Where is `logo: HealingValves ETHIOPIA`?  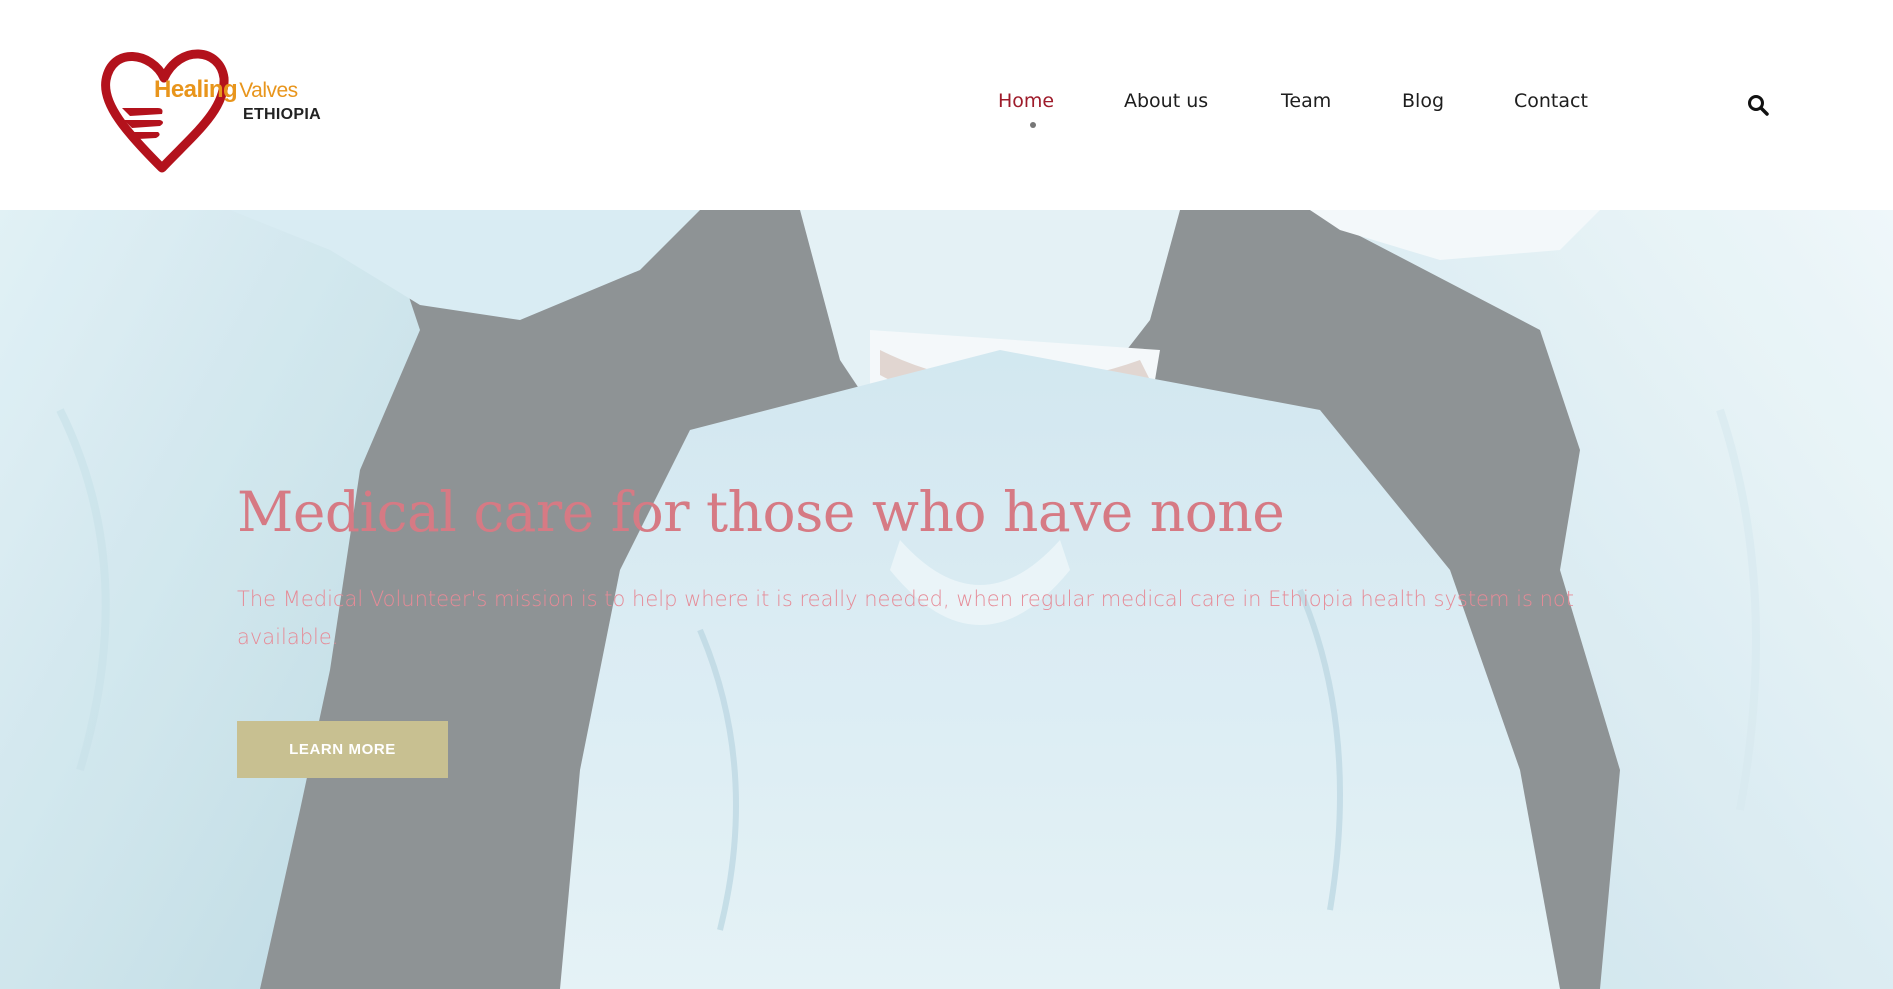
logo: HealingValves ETHIOPIA is located at coordinates (215, 107).